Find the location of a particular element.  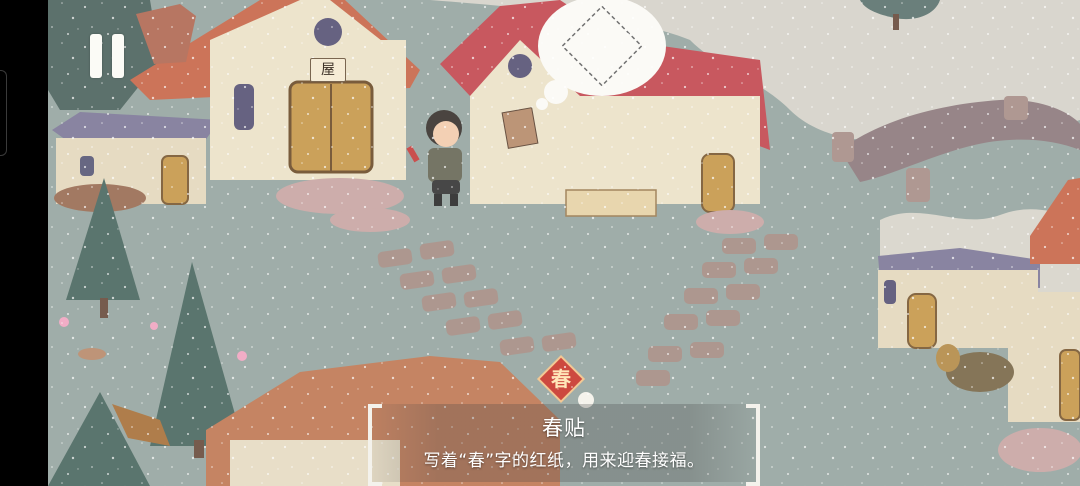

pause-button is located at coordinates (110, 56).